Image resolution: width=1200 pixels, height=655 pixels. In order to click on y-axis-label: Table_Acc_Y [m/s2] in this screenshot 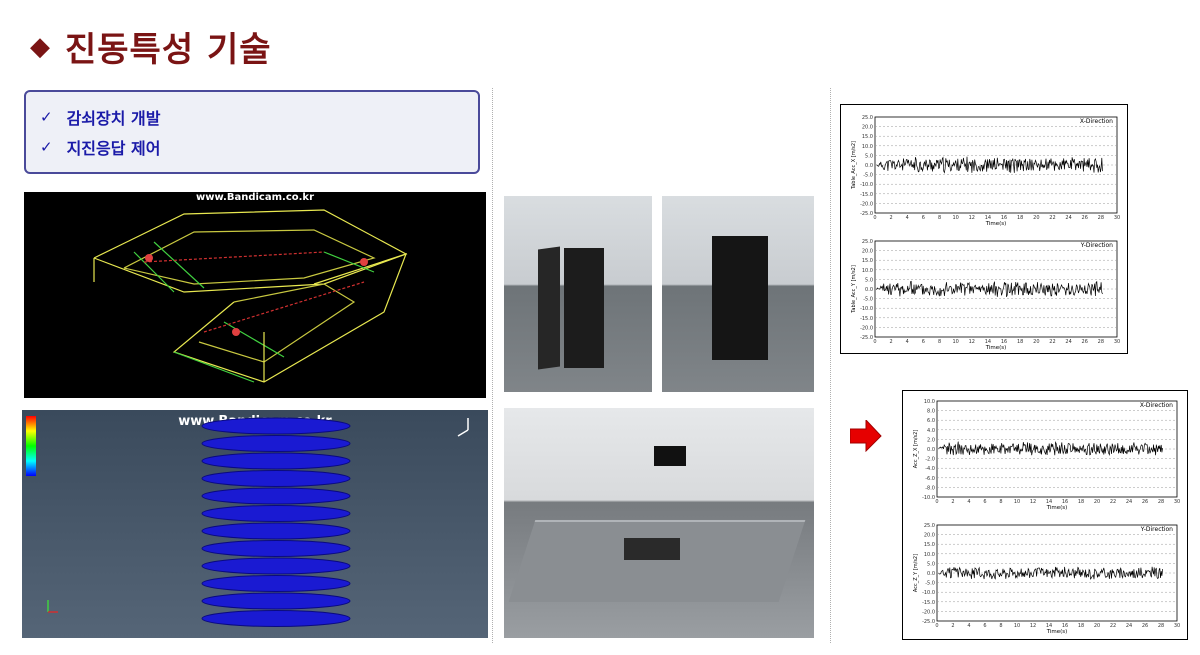, I will do `click(854, 289)`.